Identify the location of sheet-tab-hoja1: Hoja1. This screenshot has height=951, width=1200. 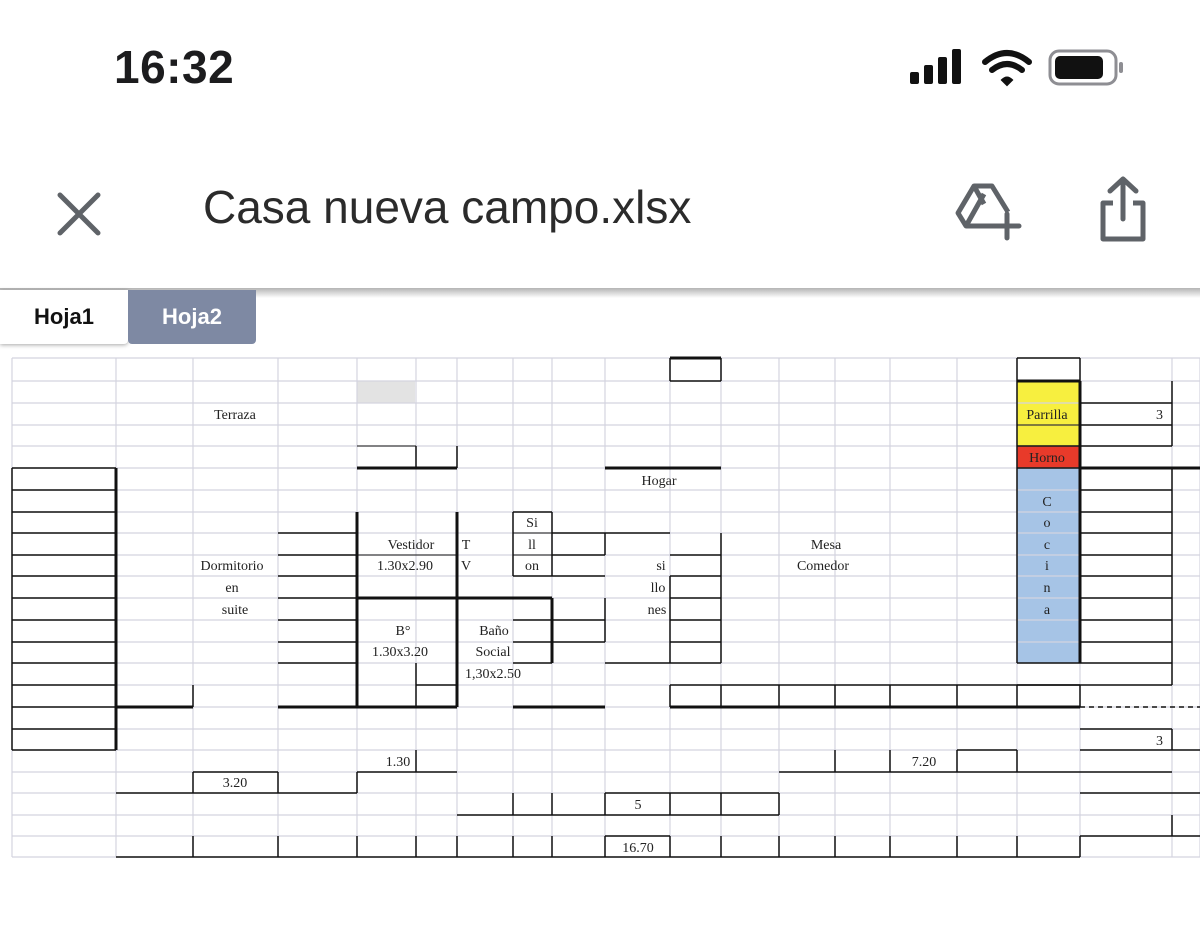
(64, 317).